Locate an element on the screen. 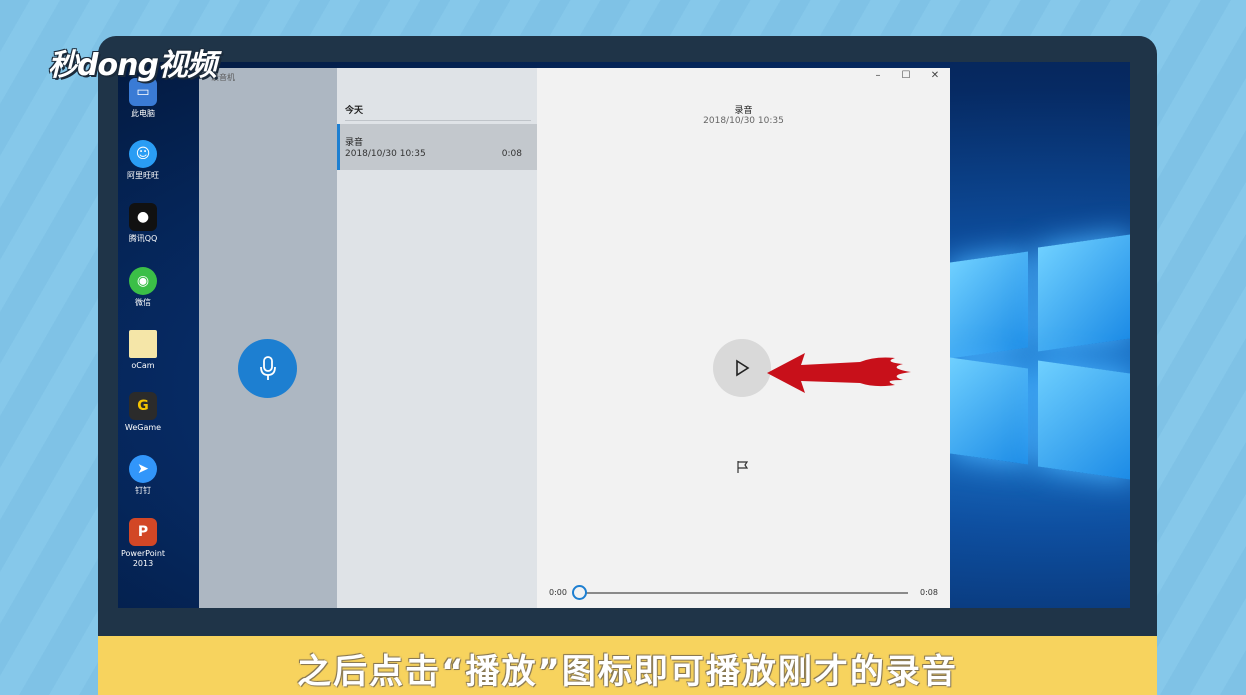  recordings-list: 今天 录音 2018/10/30 10:35 0:08 is located at coordinates (437, 338).